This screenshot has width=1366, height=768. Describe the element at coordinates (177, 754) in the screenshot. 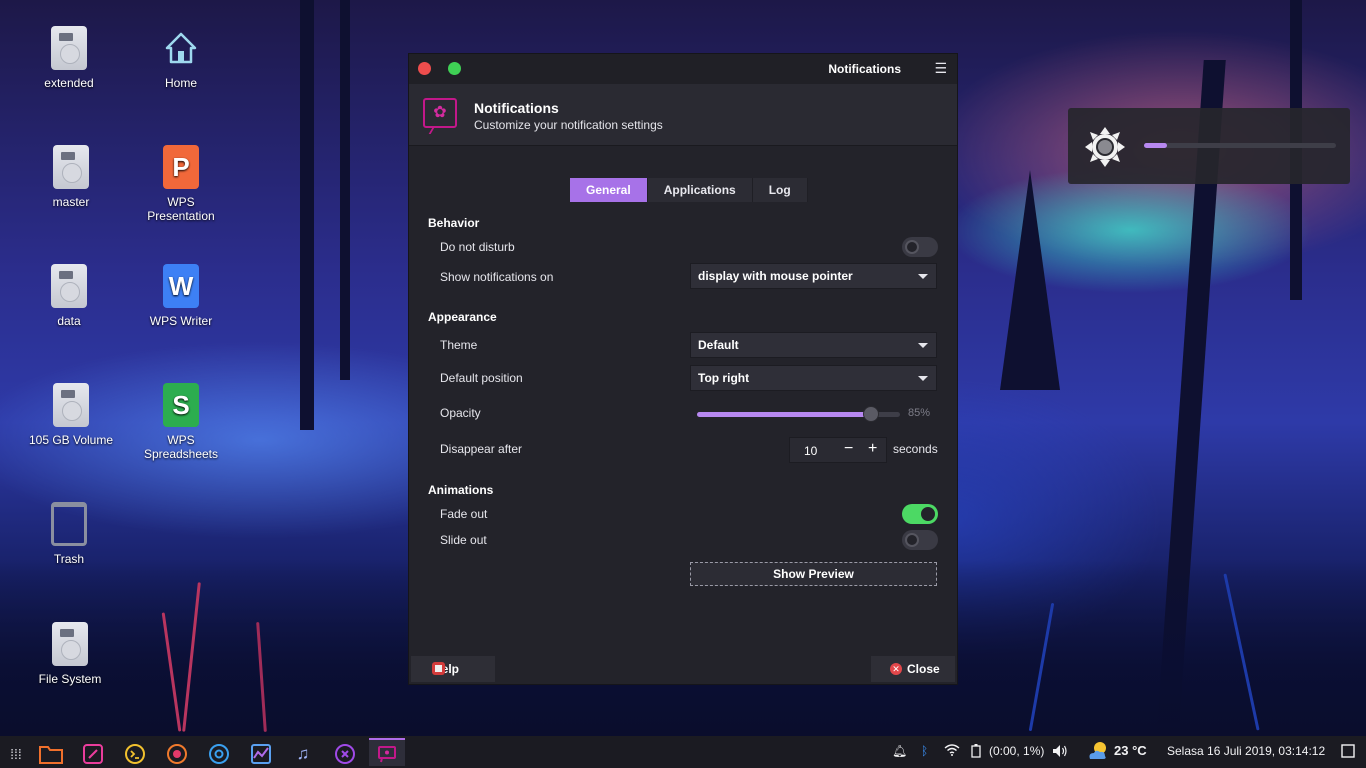

I see `firefox-icon` at that location.